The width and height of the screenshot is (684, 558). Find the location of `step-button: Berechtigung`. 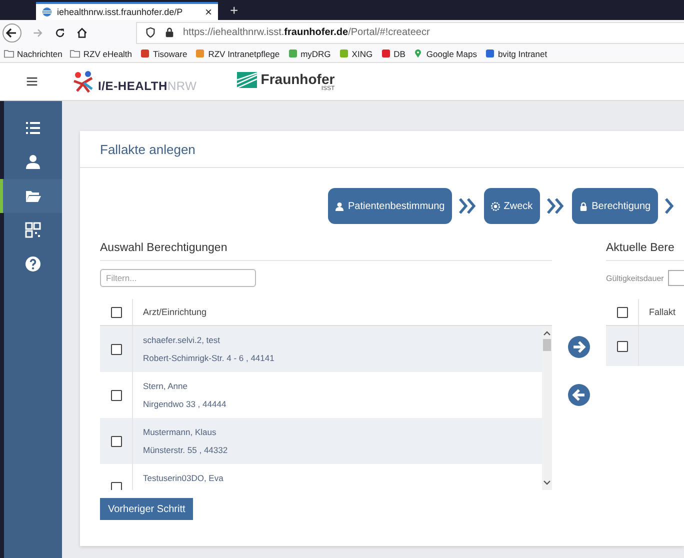

step-button: Berechtigung is located at coordinates (615, 206).